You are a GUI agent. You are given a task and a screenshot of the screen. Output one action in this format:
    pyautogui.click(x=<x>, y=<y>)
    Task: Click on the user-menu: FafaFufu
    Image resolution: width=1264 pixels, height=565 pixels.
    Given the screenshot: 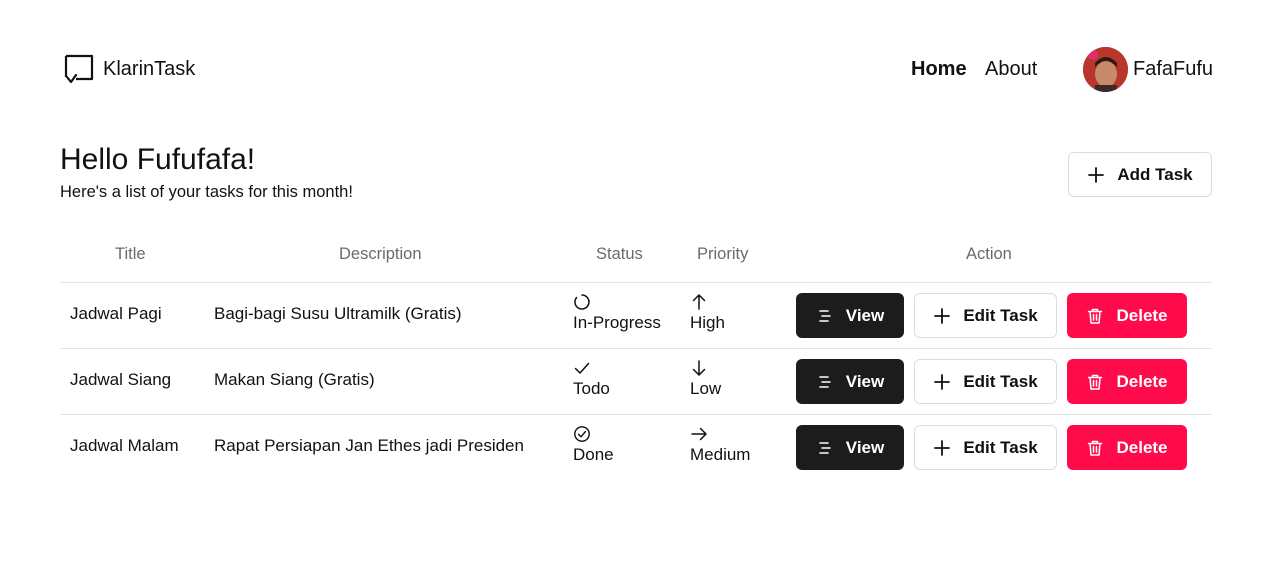 What is the action you would take?
    pyautogui.click(x=1148, y=69)
    